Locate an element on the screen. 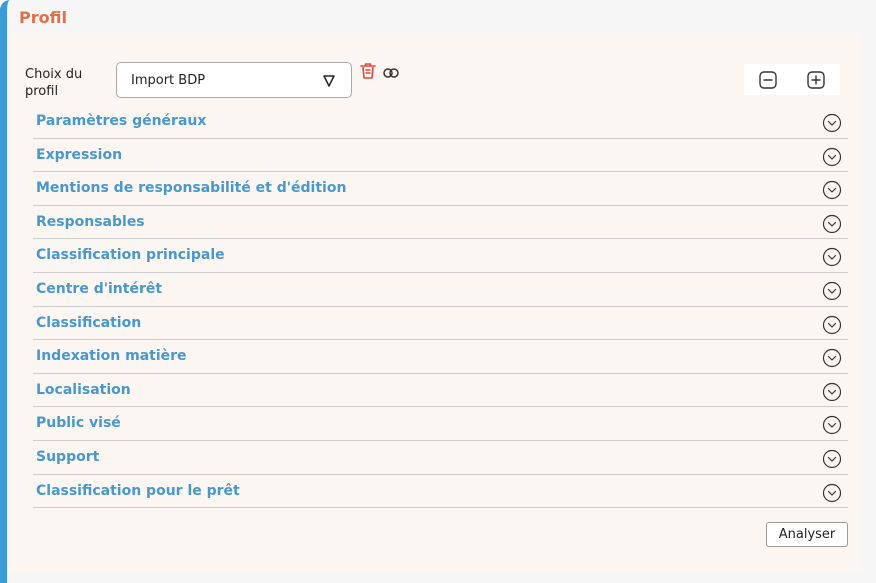  section-classification: Classification is located at coordinates (440, 324).